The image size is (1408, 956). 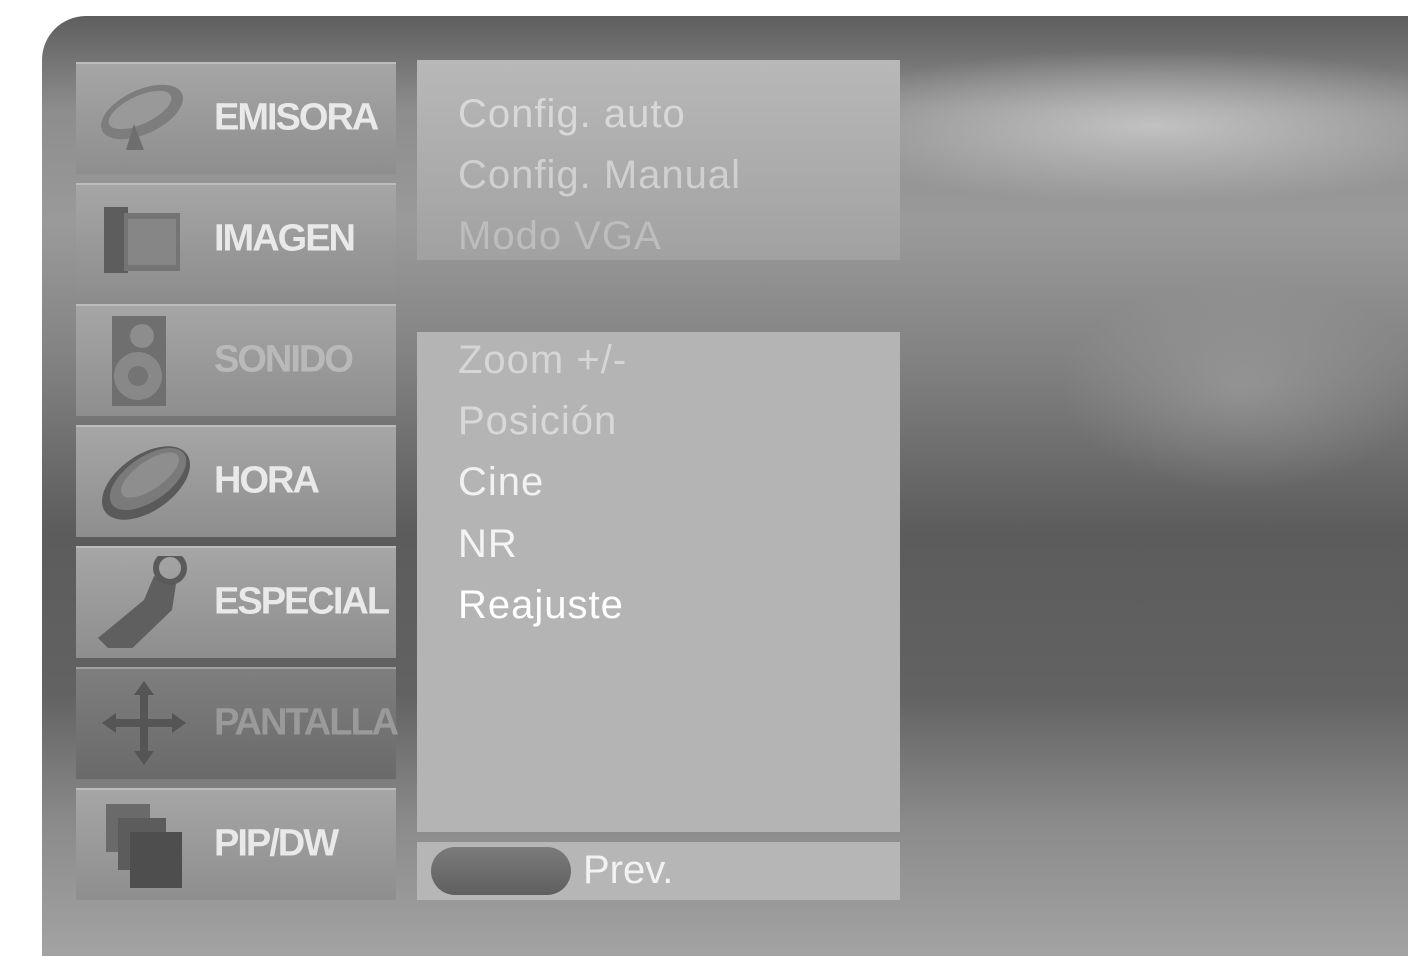 What do you see at coordinates (144, 723) in the screenshot?
I see `move-arrows-icon` at bounding box center [144, 723].